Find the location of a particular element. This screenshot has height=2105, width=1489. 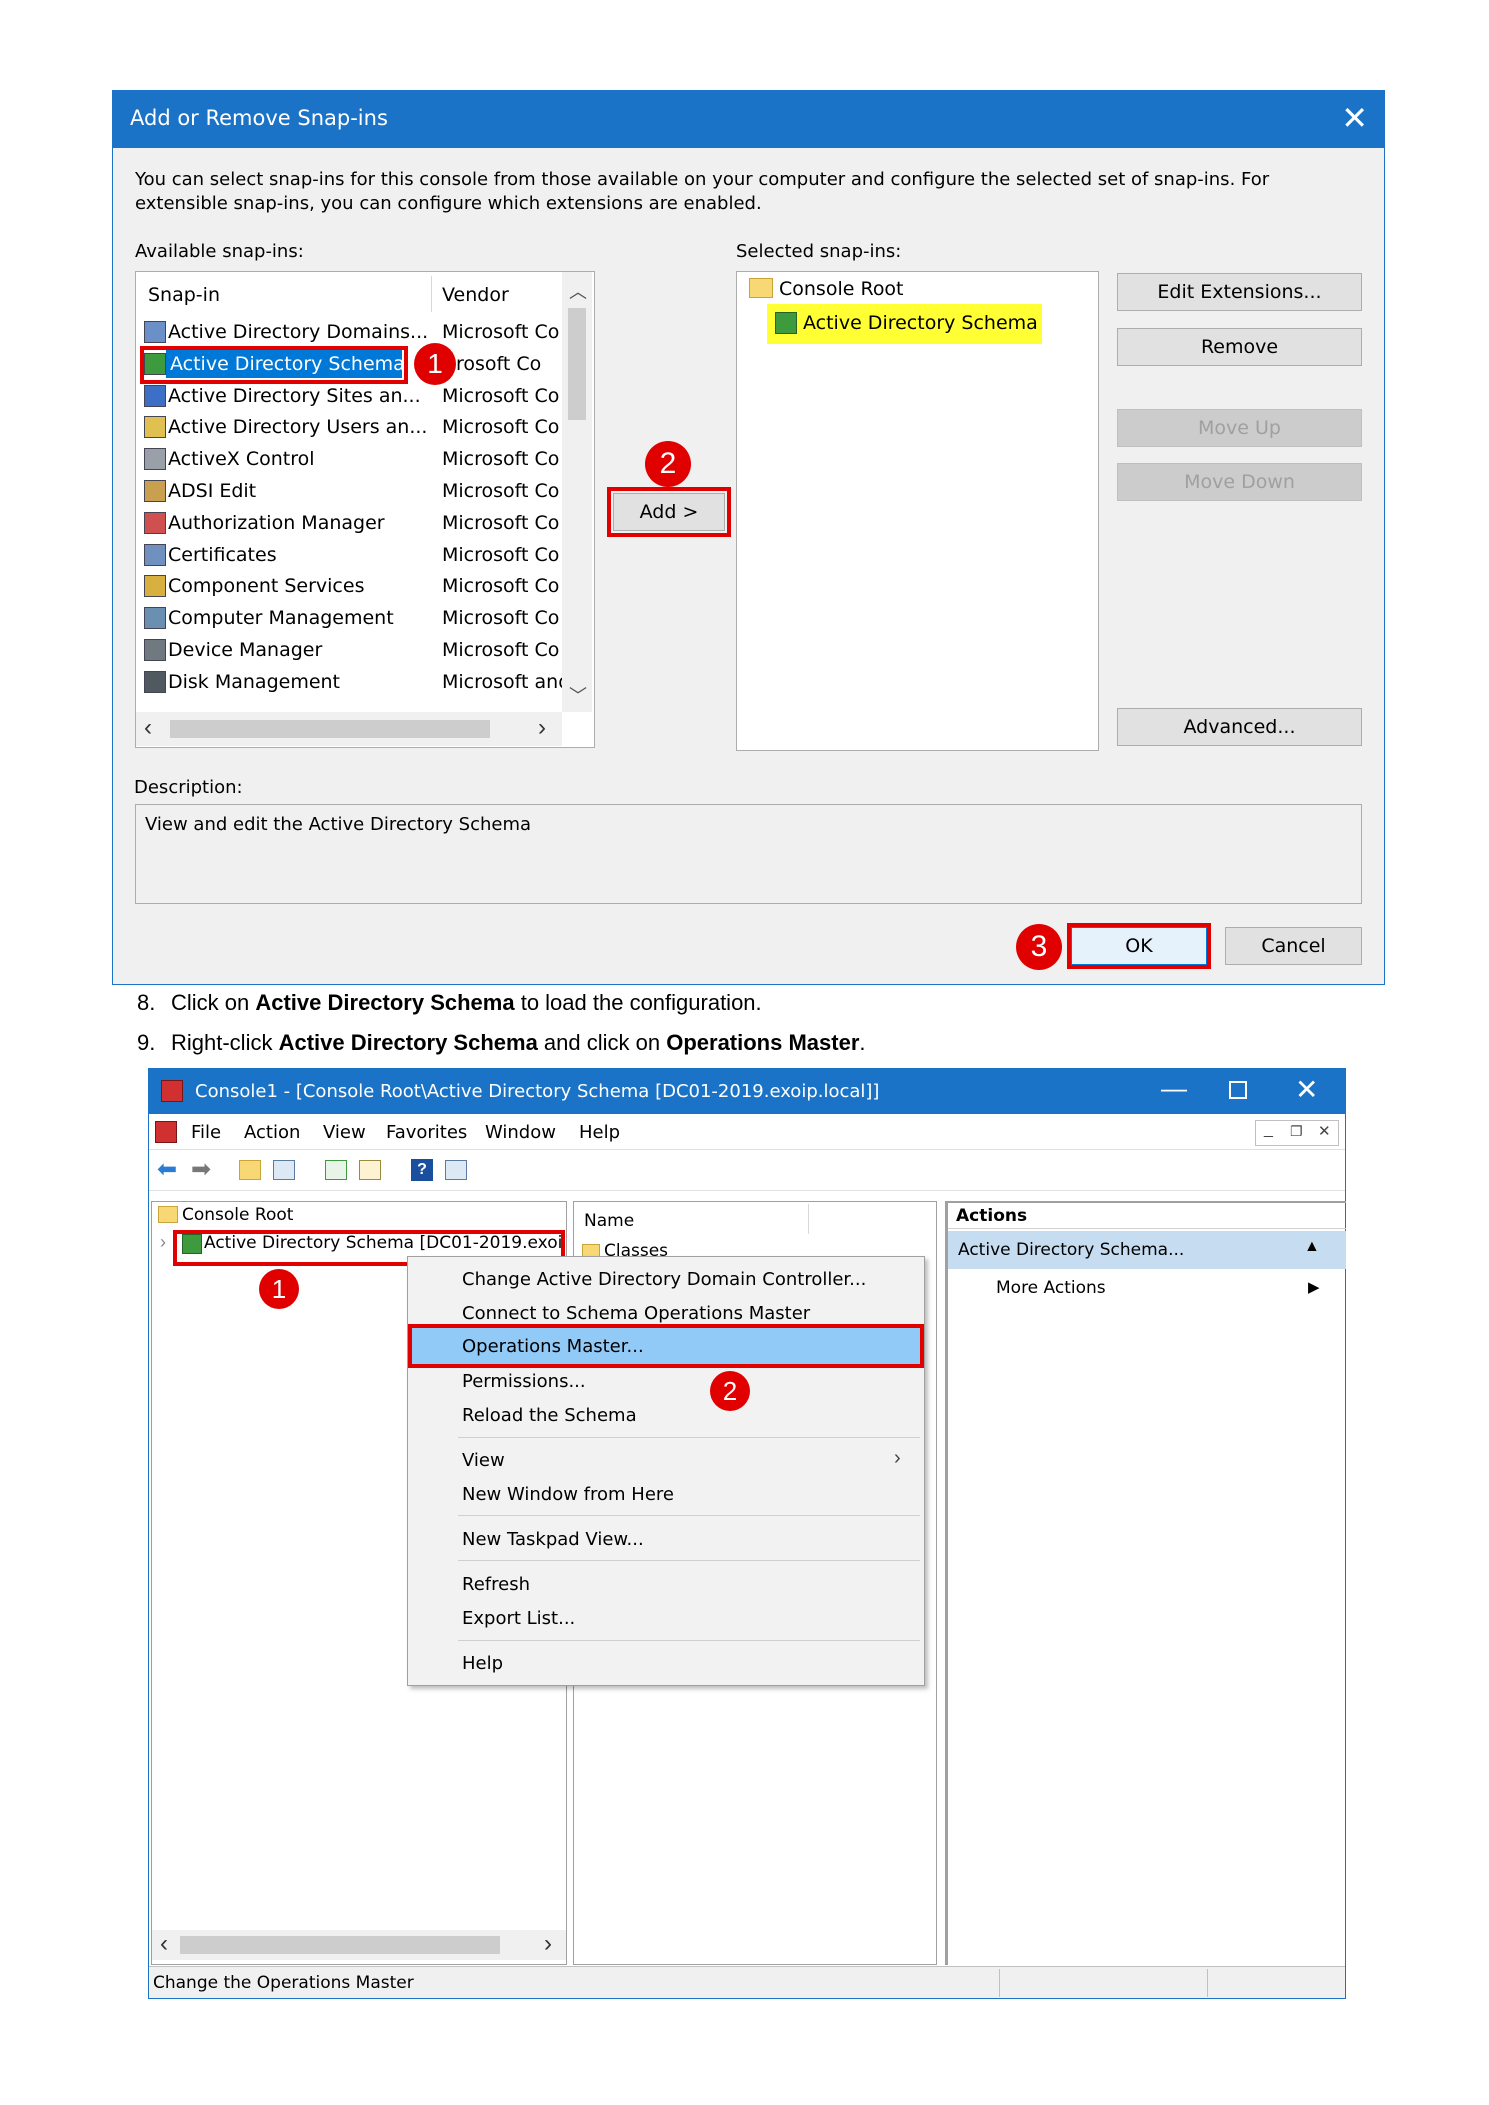

up-folder-icon is located at coordinates (250, 1170).